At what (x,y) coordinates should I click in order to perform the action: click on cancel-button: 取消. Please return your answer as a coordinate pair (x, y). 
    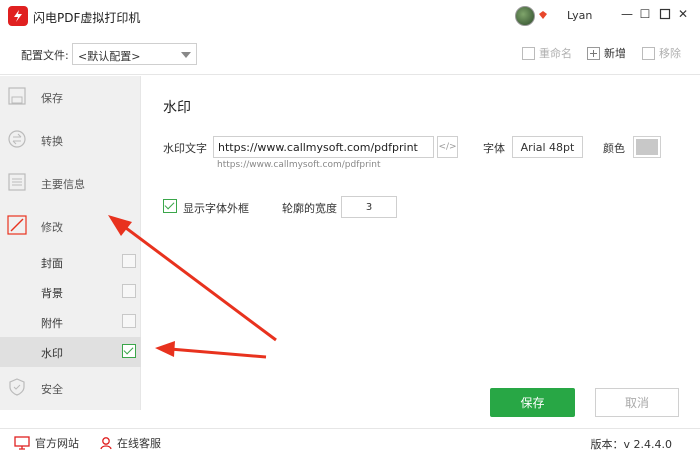
    Looking at the image, I should click on (637, 402).